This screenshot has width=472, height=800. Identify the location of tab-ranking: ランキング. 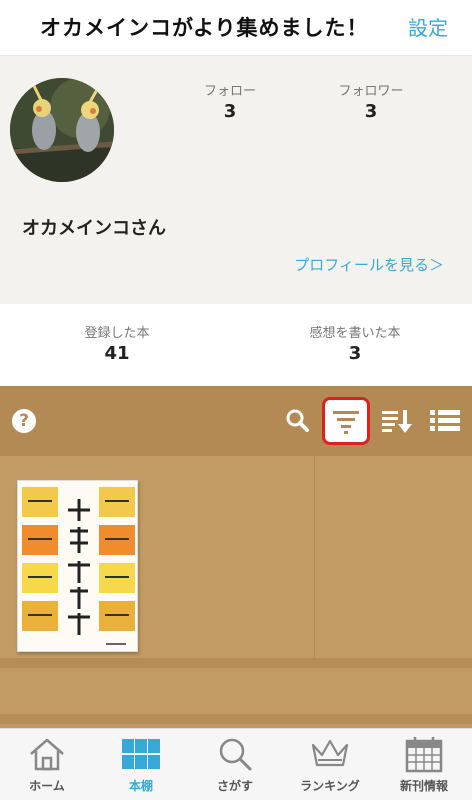
(330, 764).